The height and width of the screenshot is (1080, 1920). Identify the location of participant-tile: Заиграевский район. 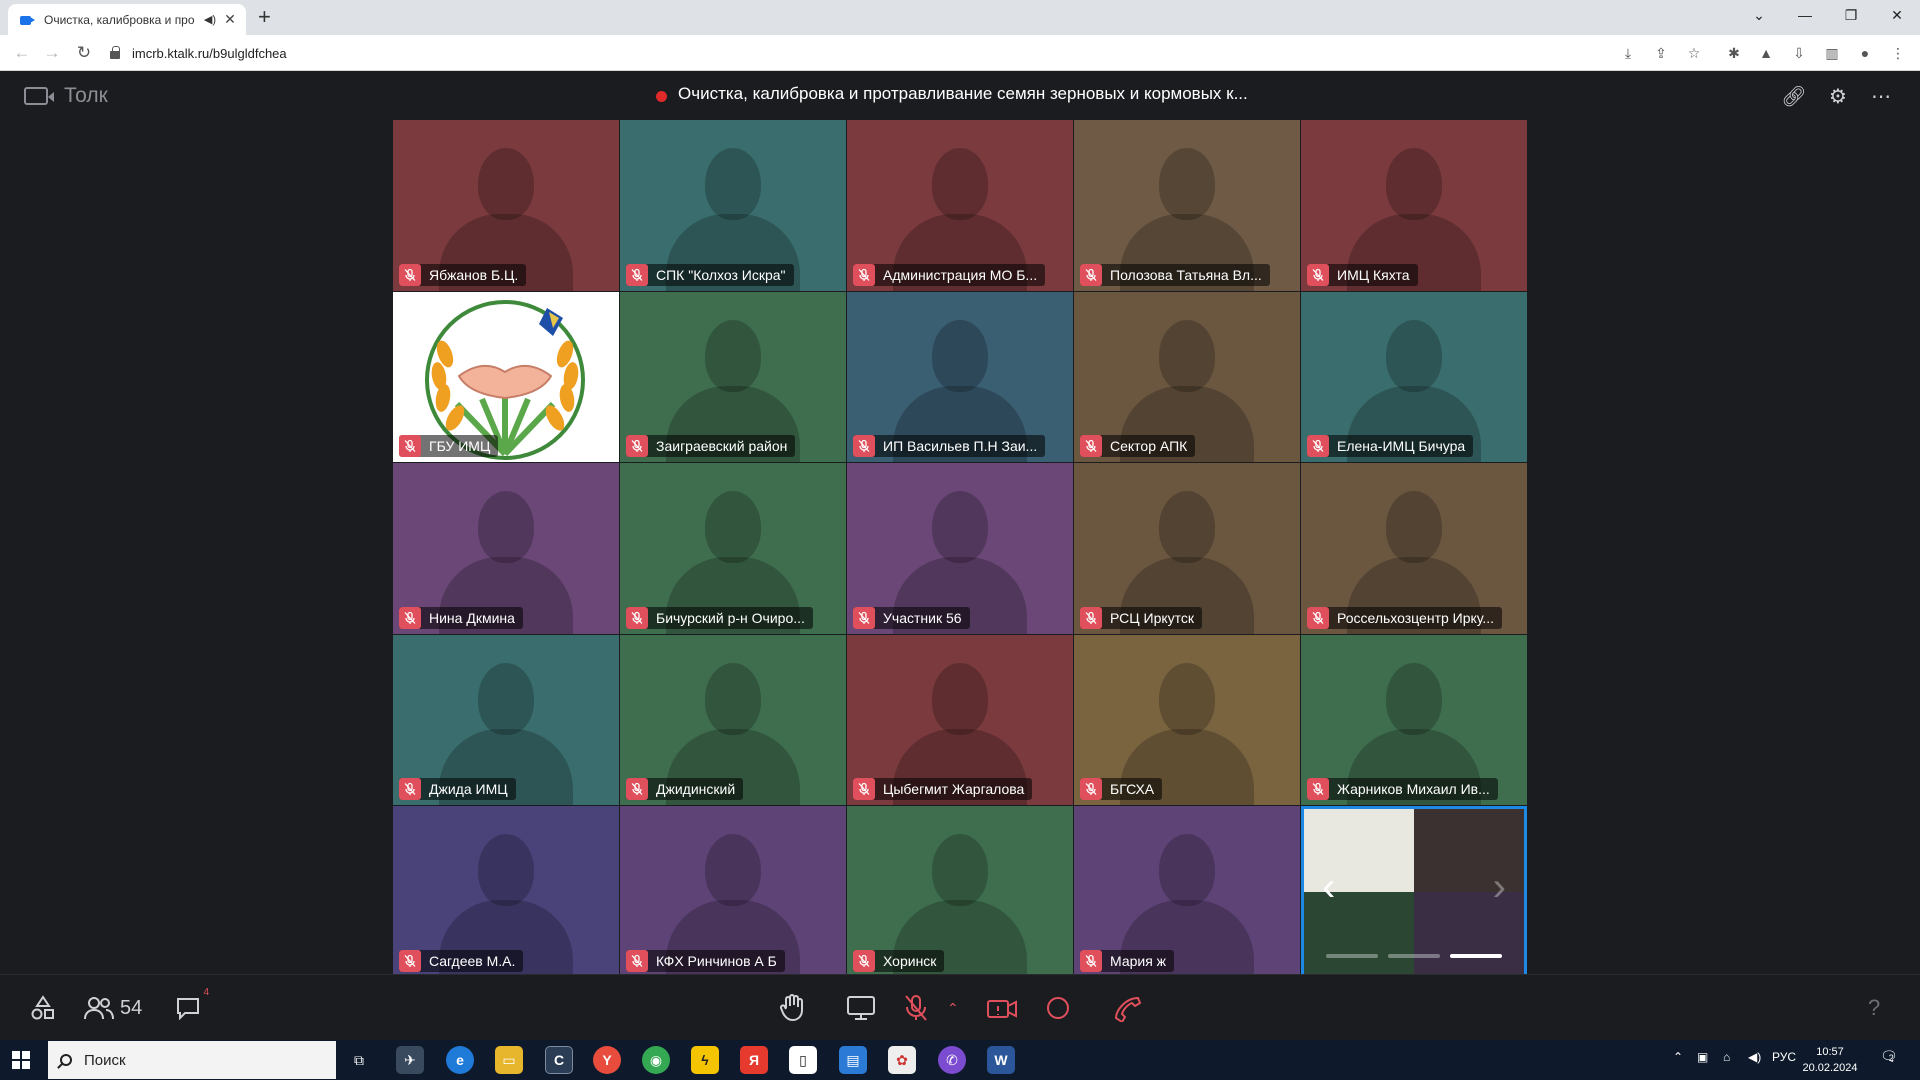
(733, 377).